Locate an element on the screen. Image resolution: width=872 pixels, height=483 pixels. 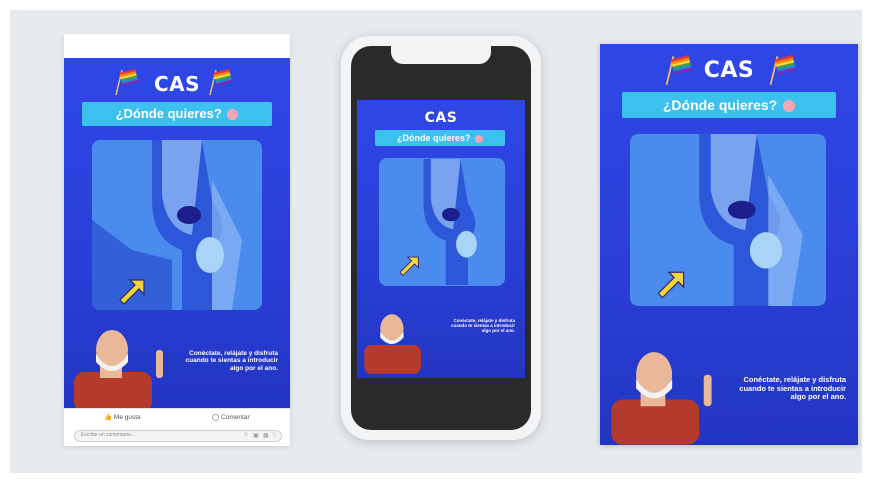
post-action-bar: 👍 Me gusta ◯ Comentar is located at coordinates (177, 418).